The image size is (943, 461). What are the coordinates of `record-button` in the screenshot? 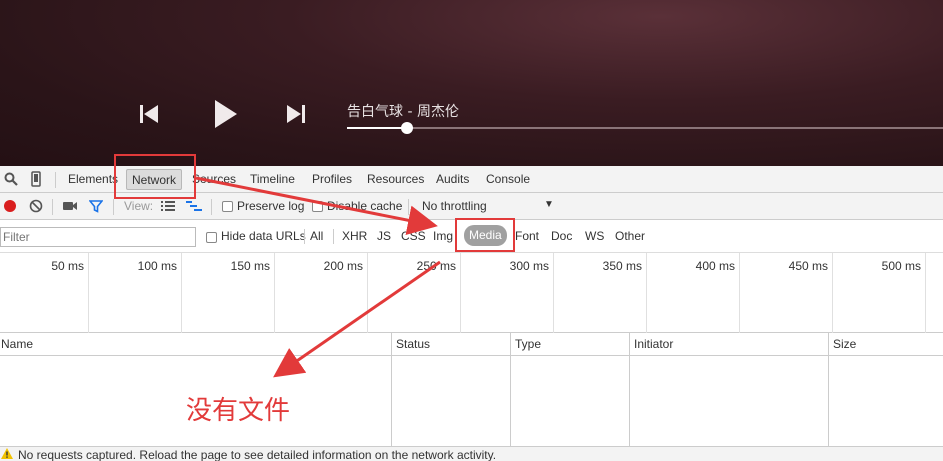 It's located at (10, 206).